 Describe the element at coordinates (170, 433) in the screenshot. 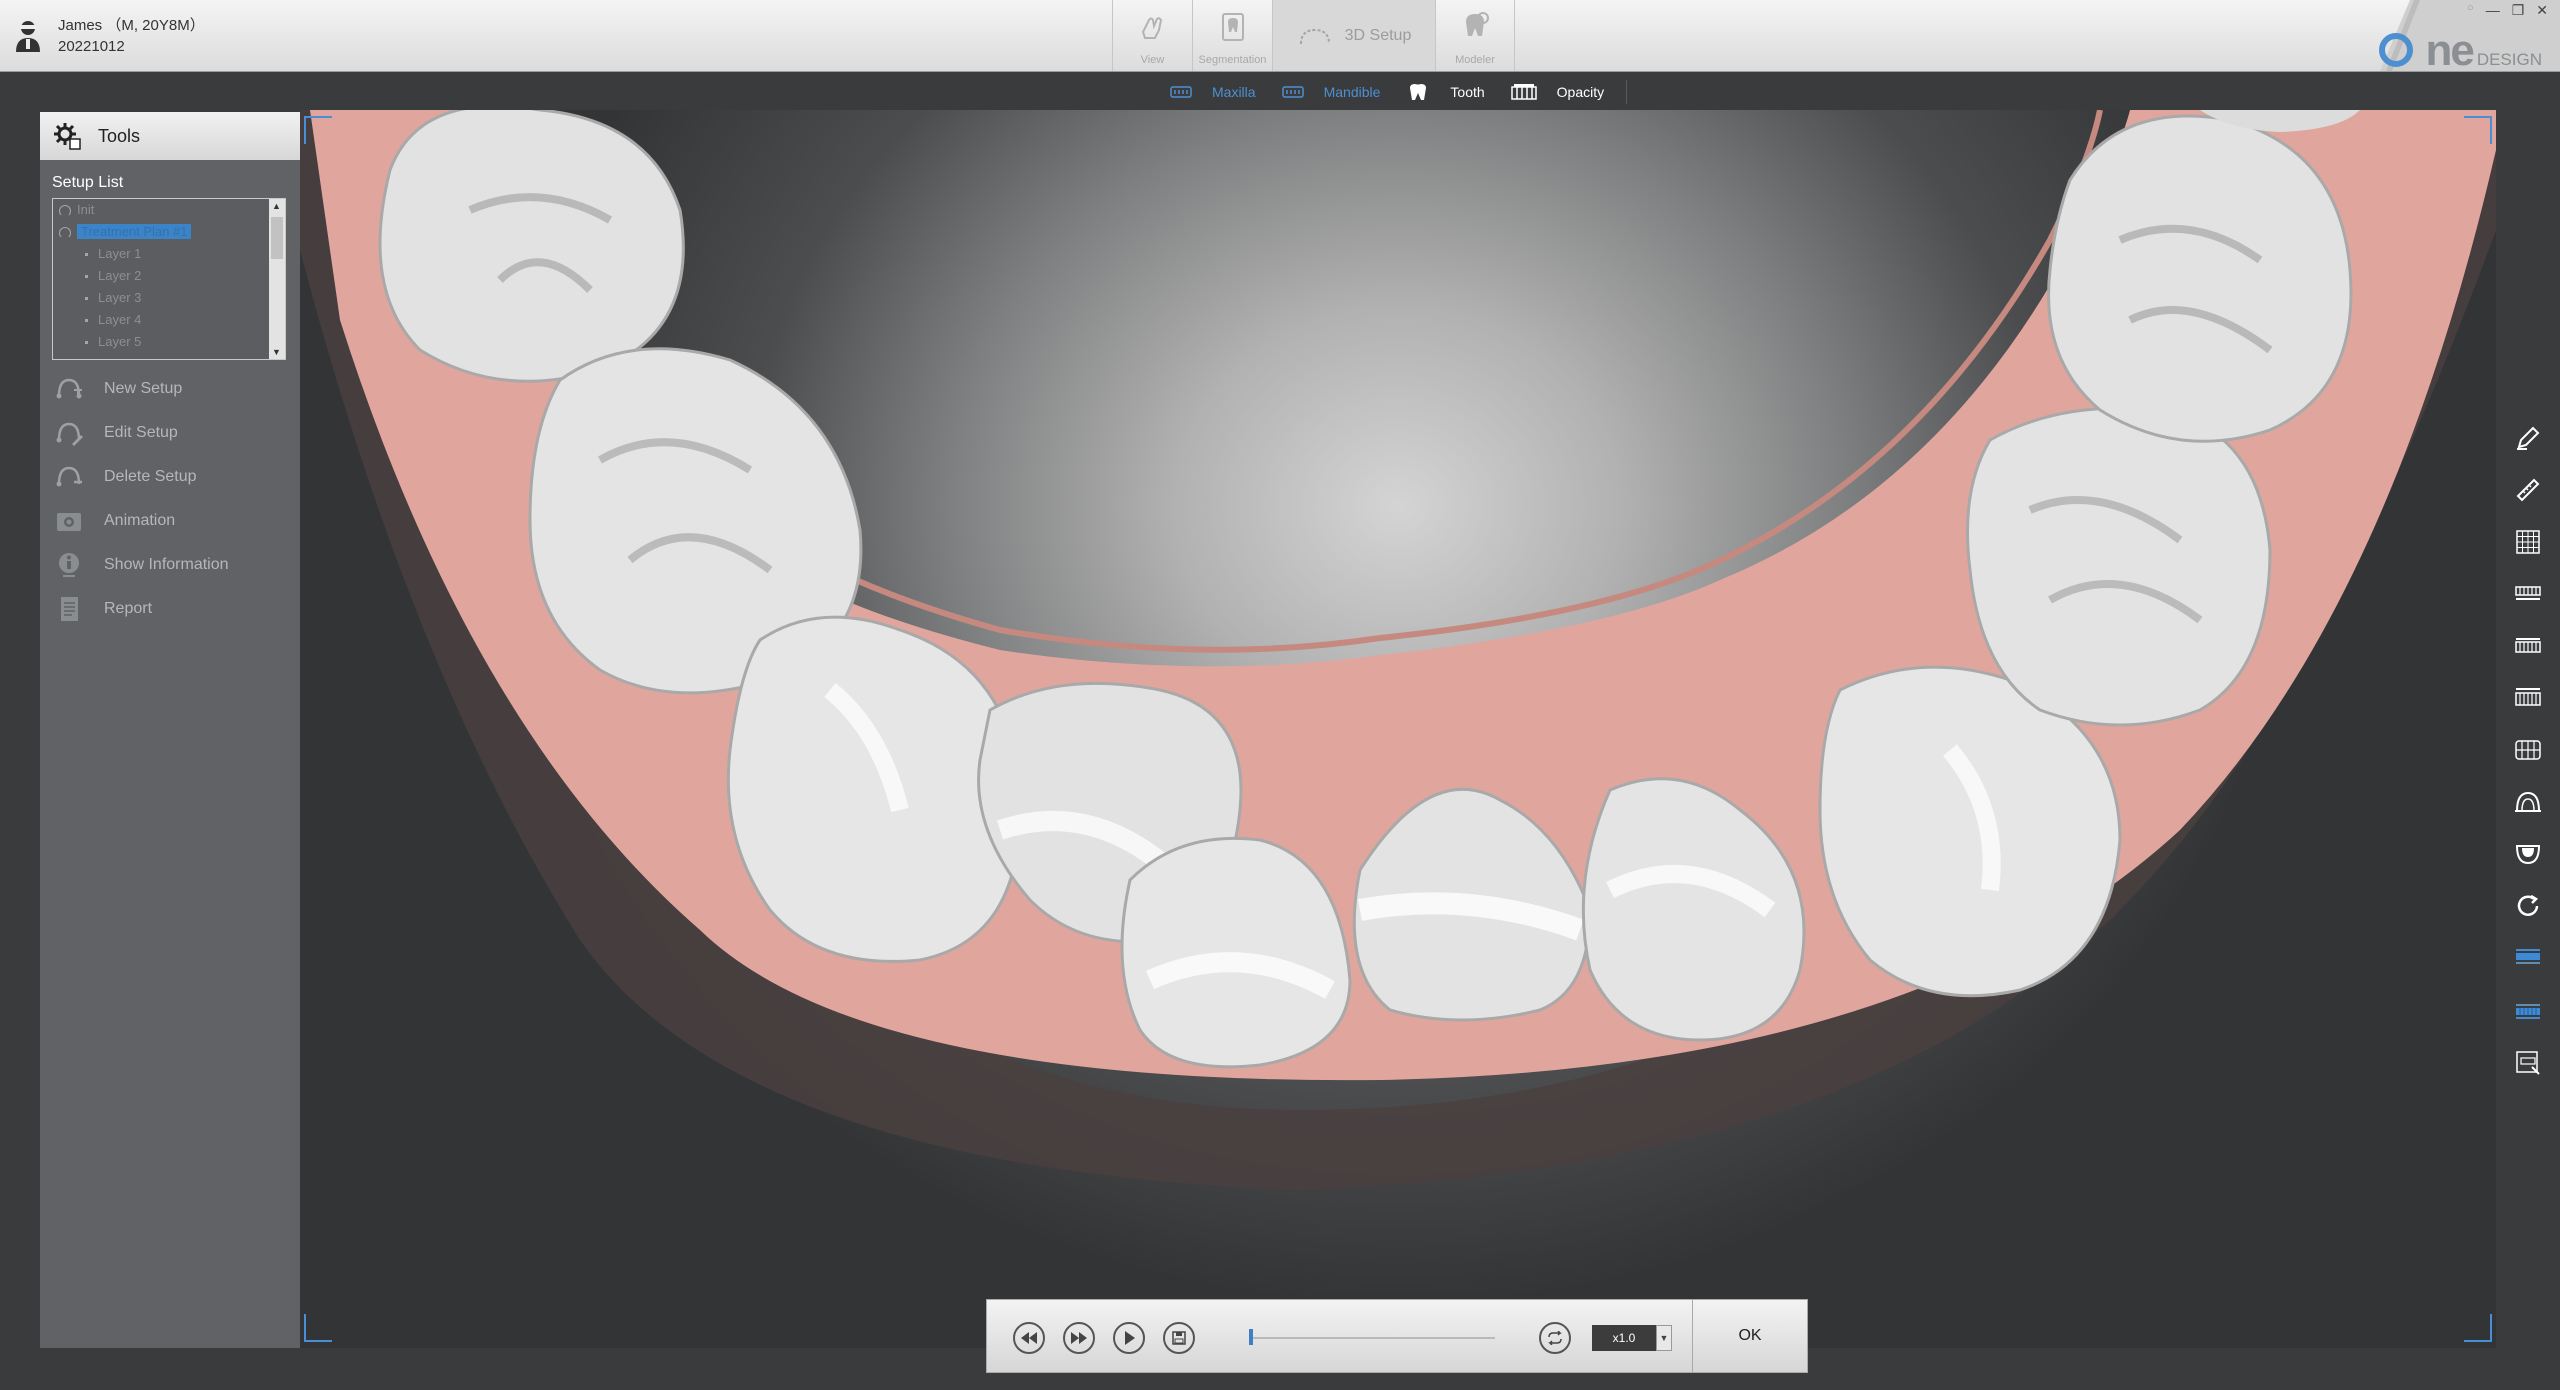

I see `edit-setup-button: Edit Setup` at that location.